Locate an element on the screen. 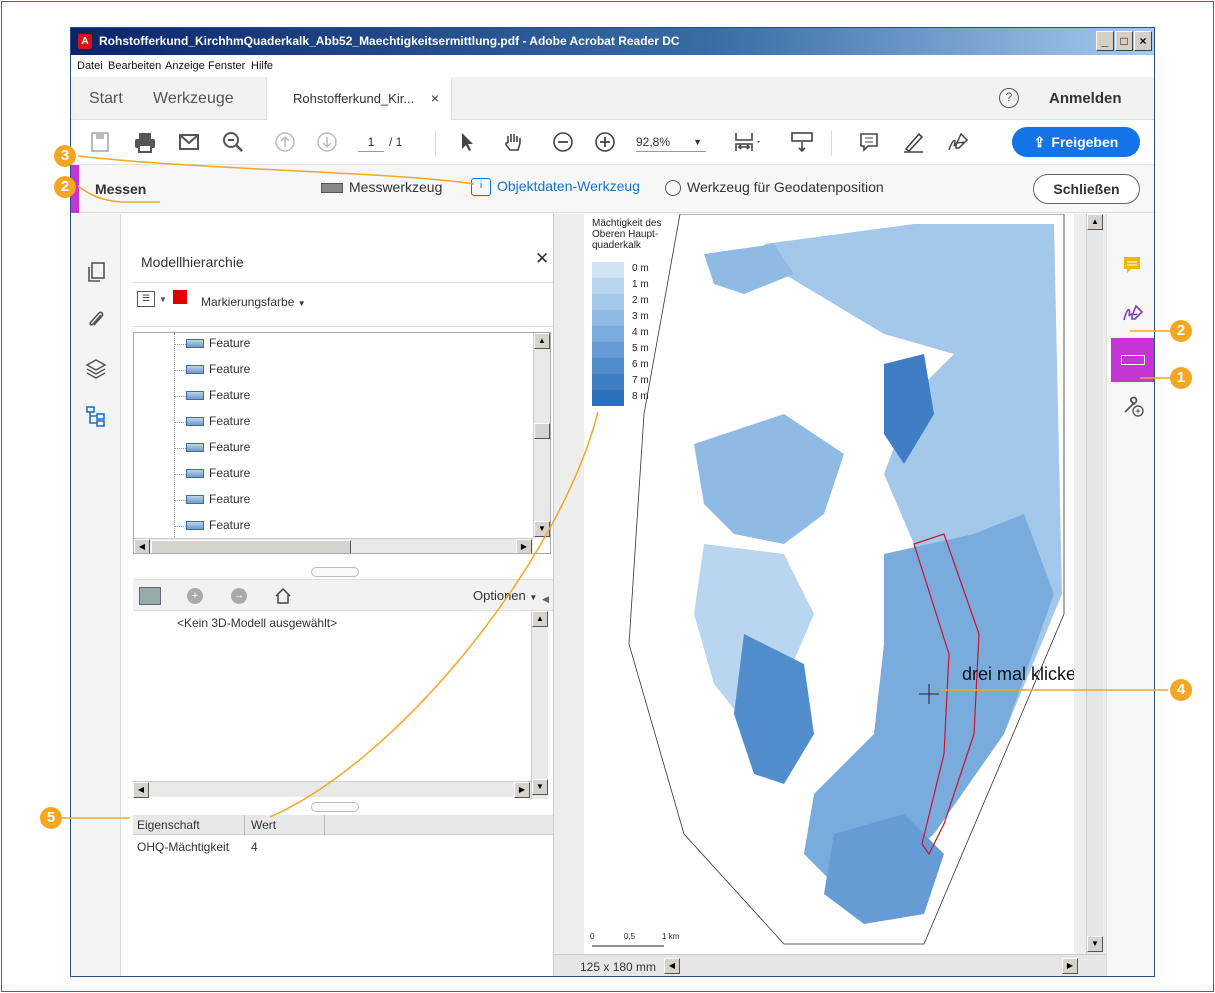 This screenshot has height=993, width=1215. fill-sign-icon is located at coordinates (1133, 313).